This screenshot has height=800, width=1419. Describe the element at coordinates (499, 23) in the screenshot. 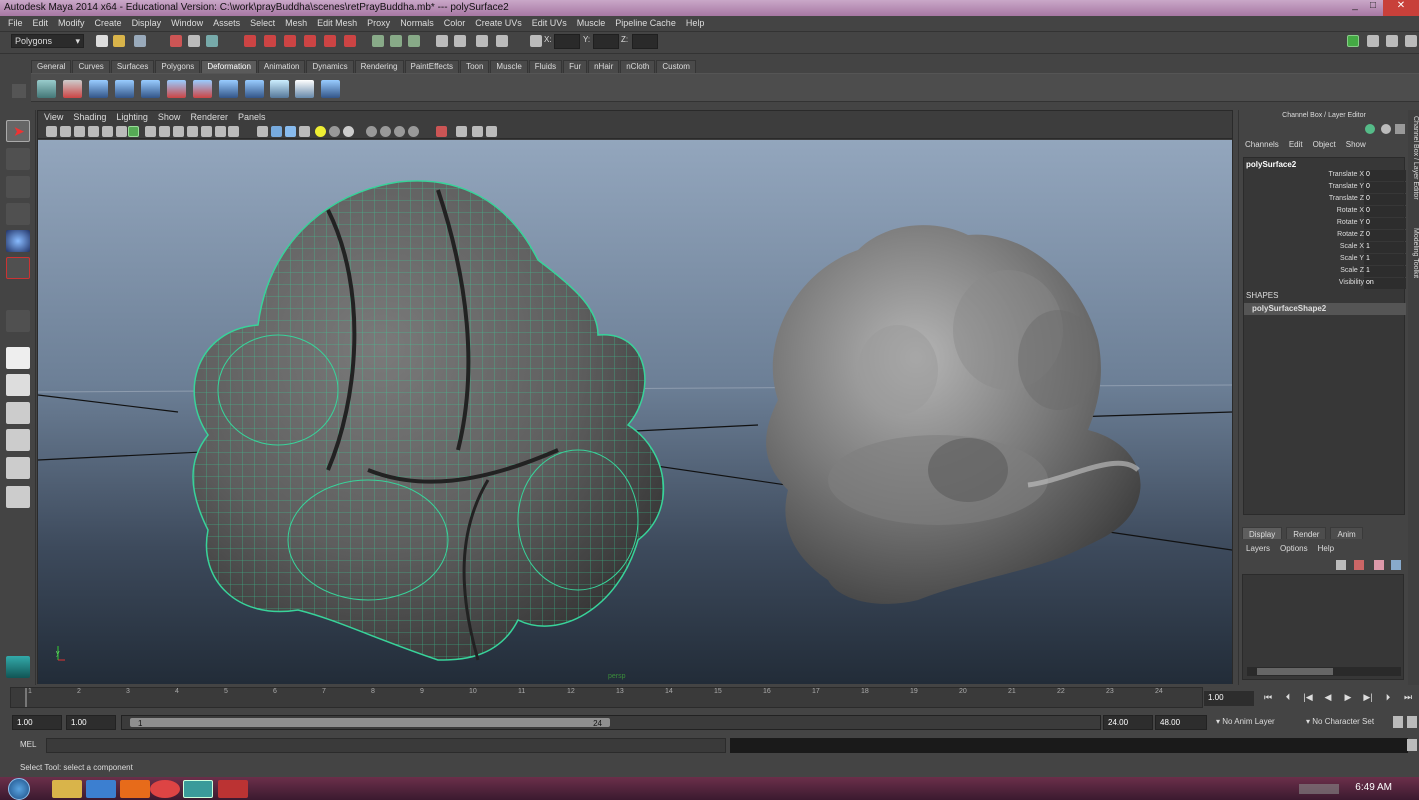

I see `menu-create-uvs: Create UVs` at that location.